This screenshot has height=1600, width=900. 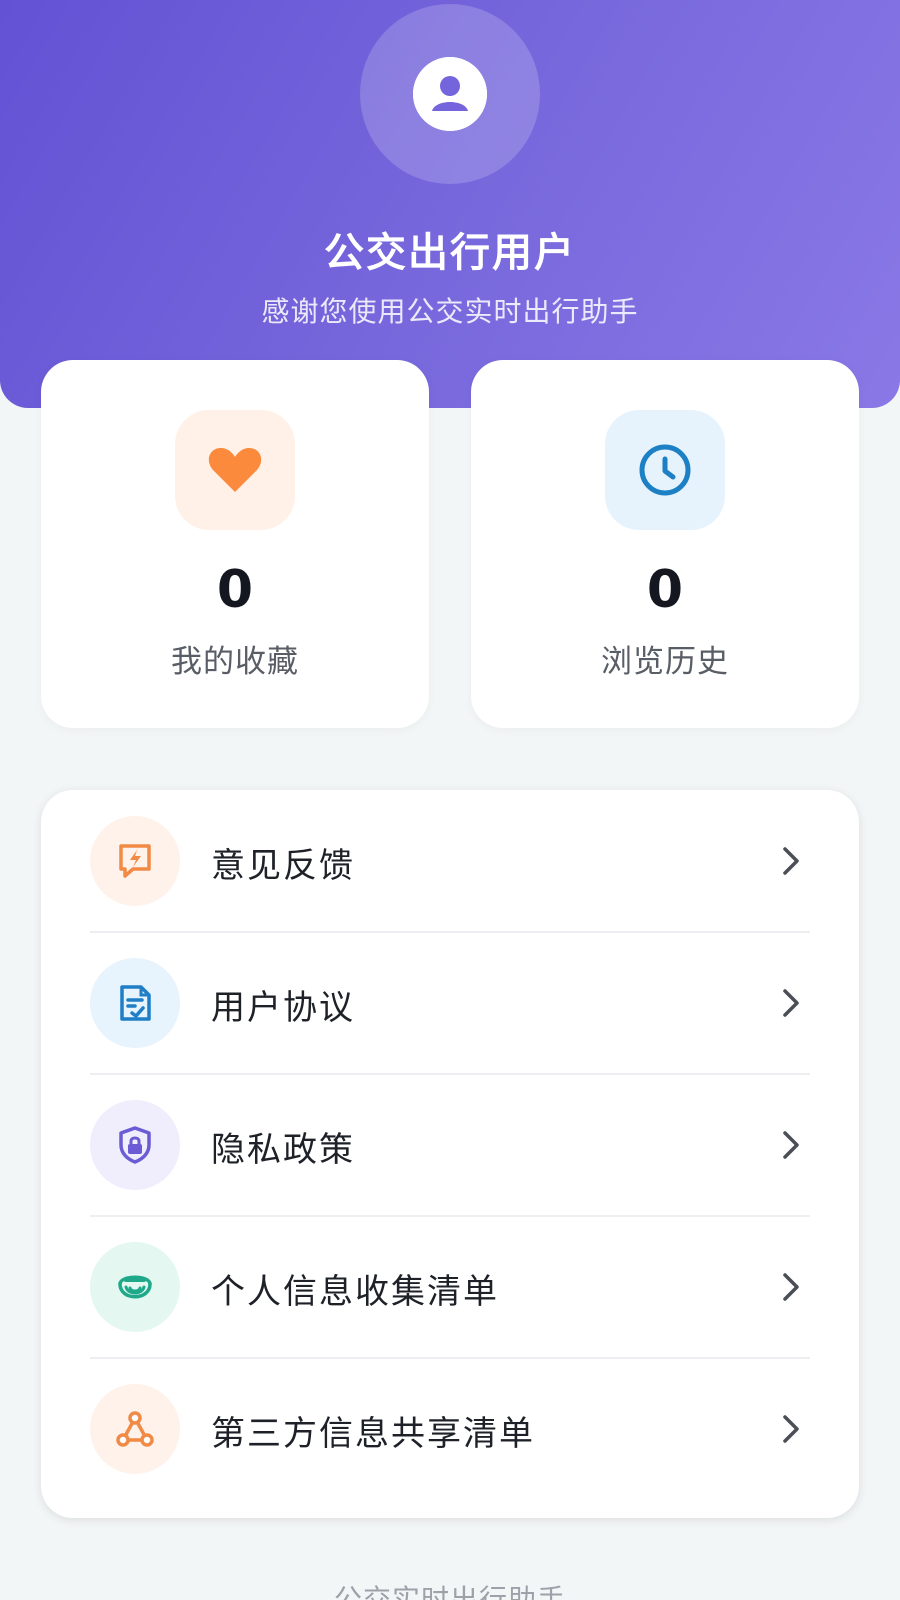 I want to click on document-icon, so click(x=135, y=1003).